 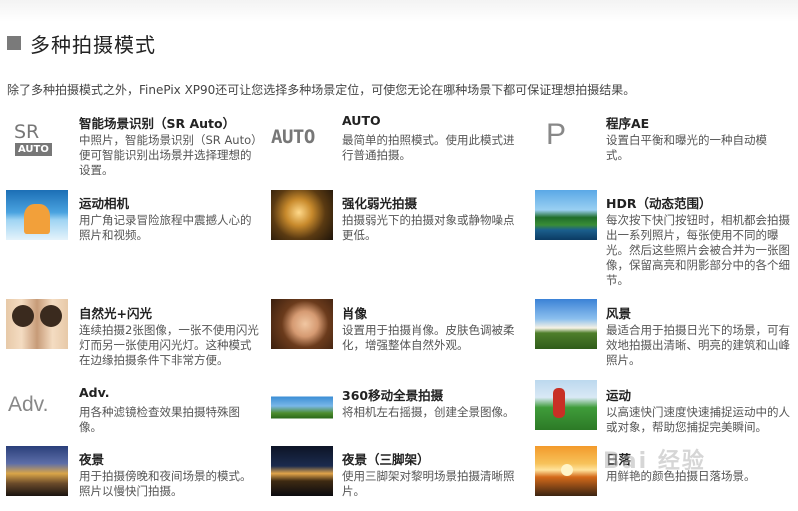 I want to click on section-title: 多种拍摄模式, so click(x=93, y=44).